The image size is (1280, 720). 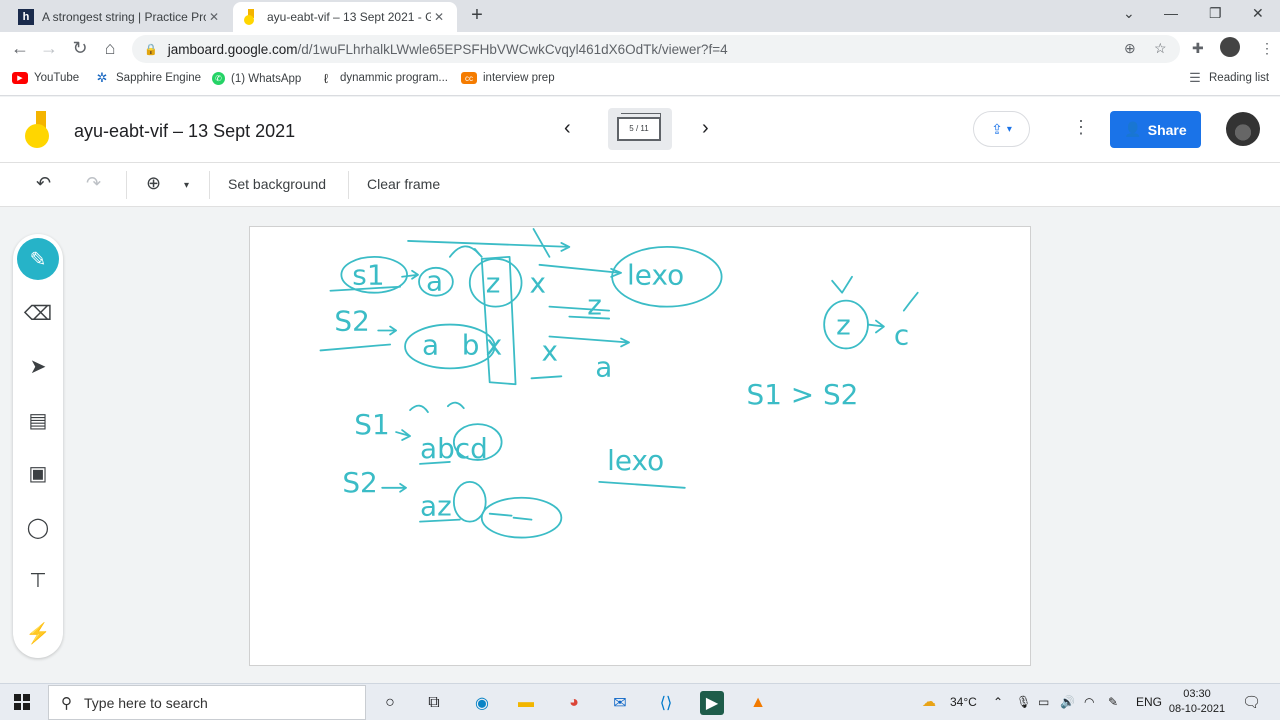 I want to click on wifi-icon: ◠, so click(x=1089, y=702).